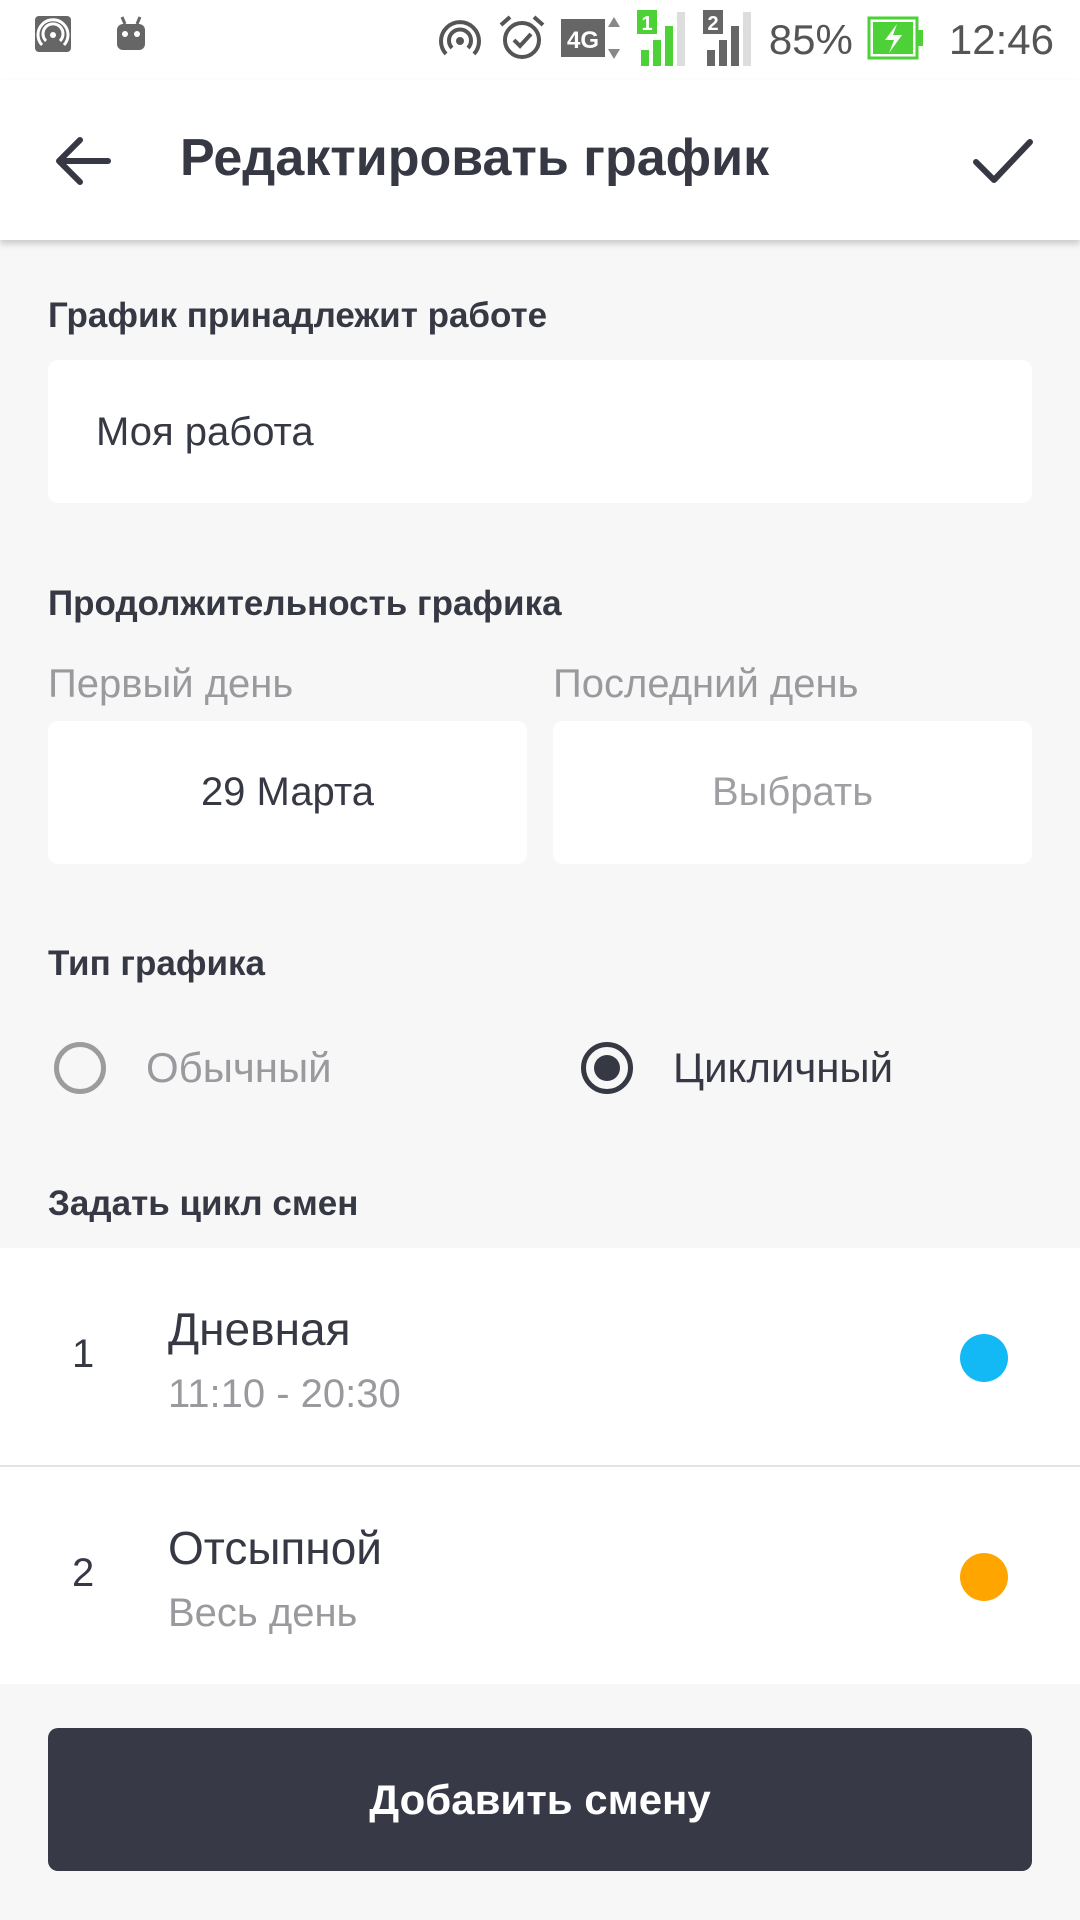  I want to click on radio-unchecked-icon, so click(80, 1068).